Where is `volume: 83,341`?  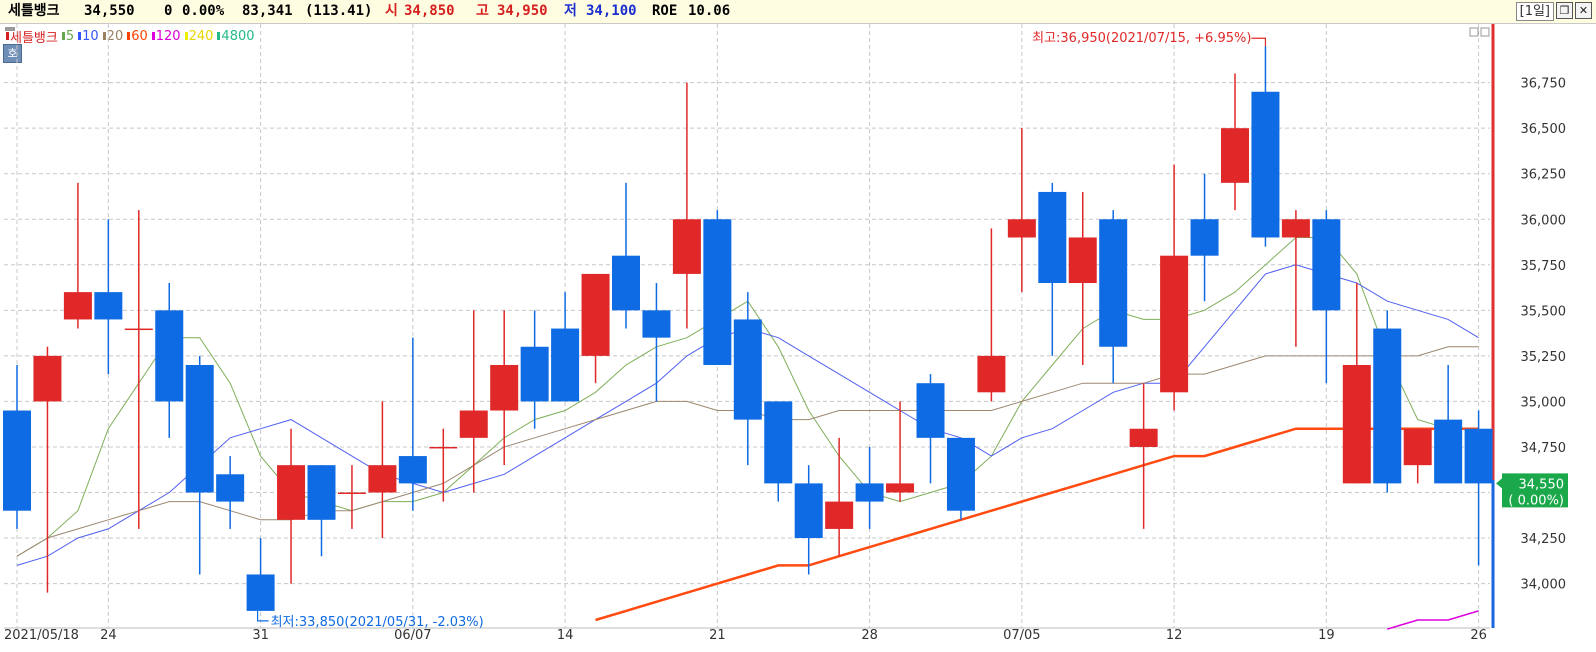
volume: 83,341 is located at coordinates (267, 11).